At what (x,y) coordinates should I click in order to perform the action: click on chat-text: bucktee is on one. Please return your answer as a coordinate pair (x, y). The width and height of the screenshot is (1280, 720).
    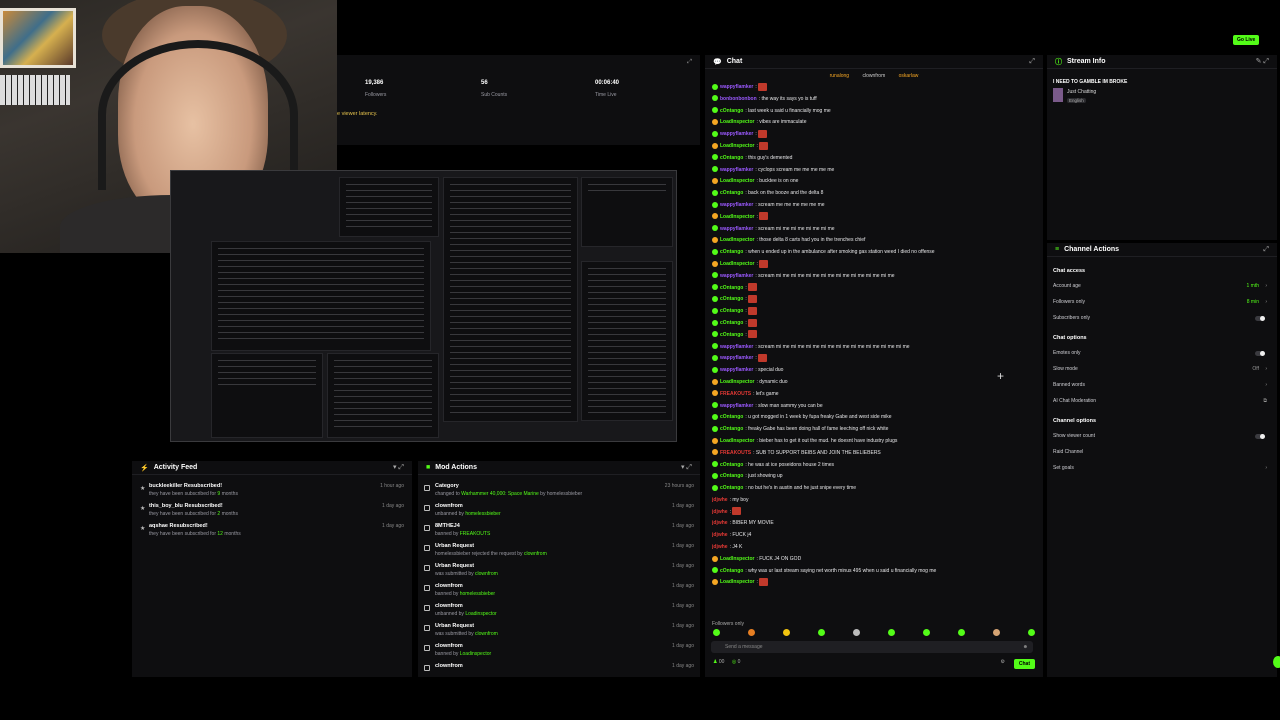
    Looking at the image, I should click on (779, 181).